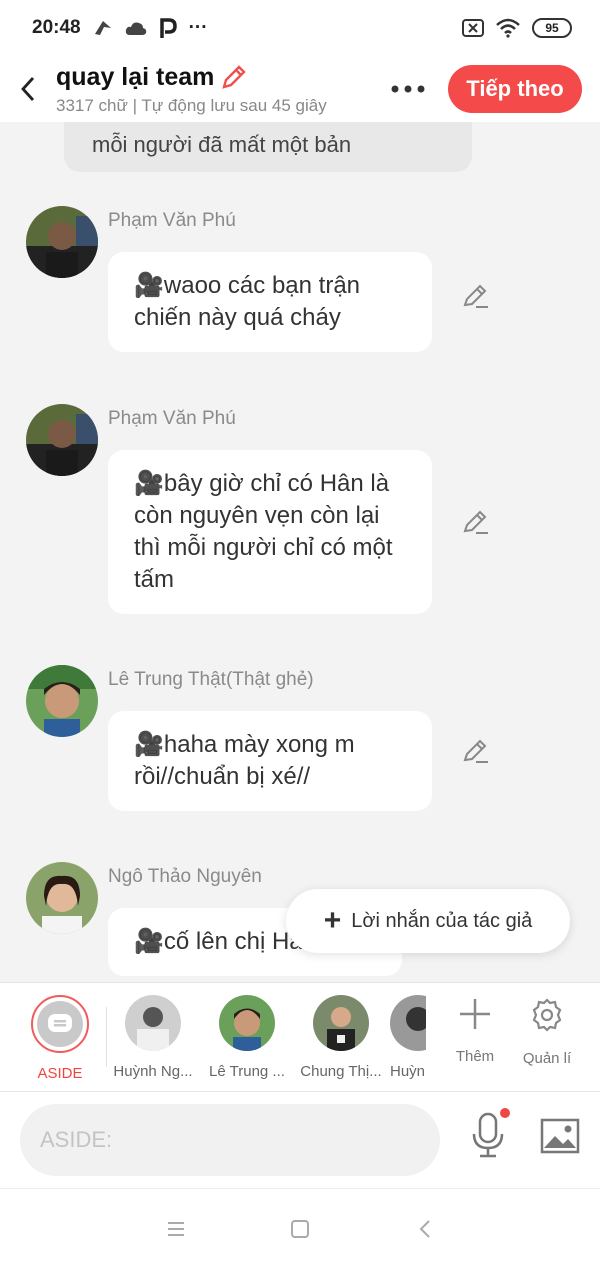 The width and height of the screenshot is (600, 1267). Describe the element at coordinates (300, 28) in the screenshot. I see `status-bar: 20:48 ··· 95` at that location.